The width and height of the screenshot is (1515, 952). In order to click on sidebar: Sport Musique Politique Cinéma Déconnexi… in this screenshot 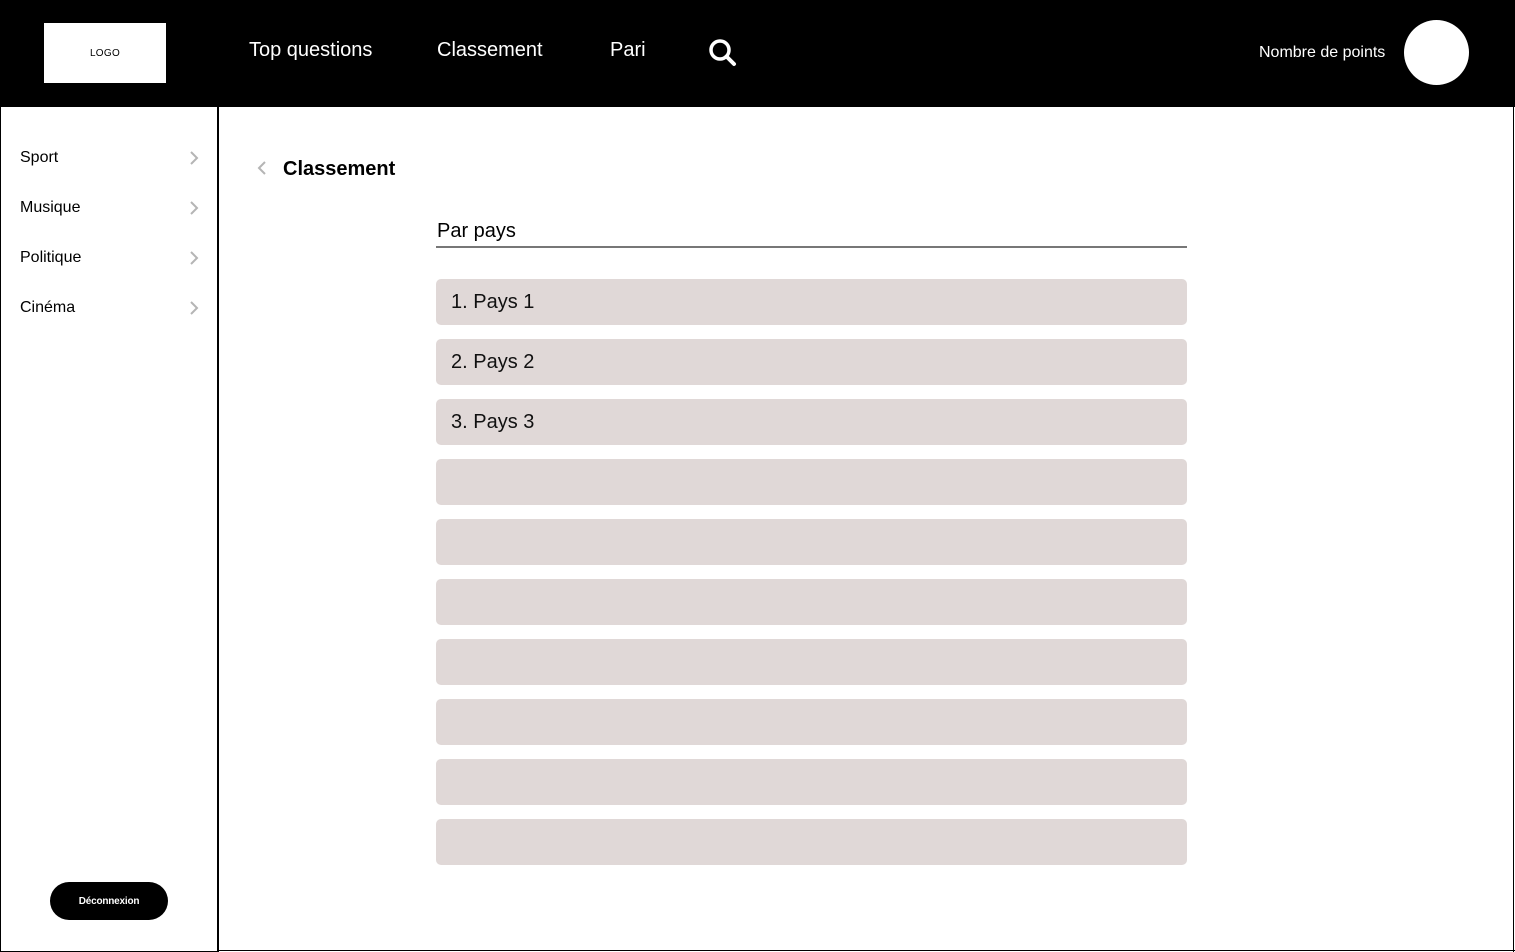, I will do `click(109, 529)`.